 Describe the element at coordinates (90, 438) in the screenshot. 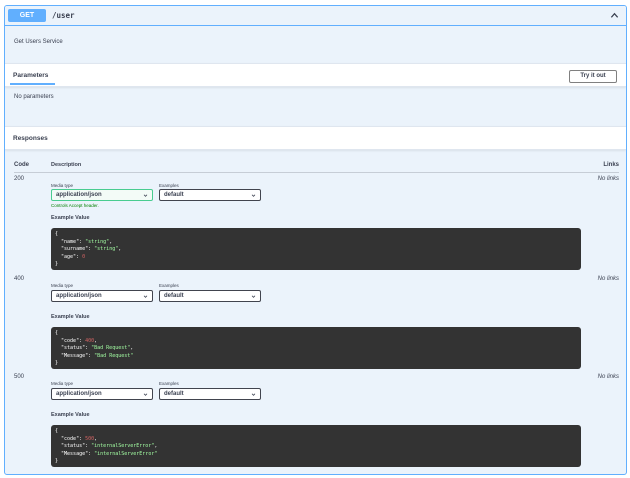

I see `code-value: 500` at that location.